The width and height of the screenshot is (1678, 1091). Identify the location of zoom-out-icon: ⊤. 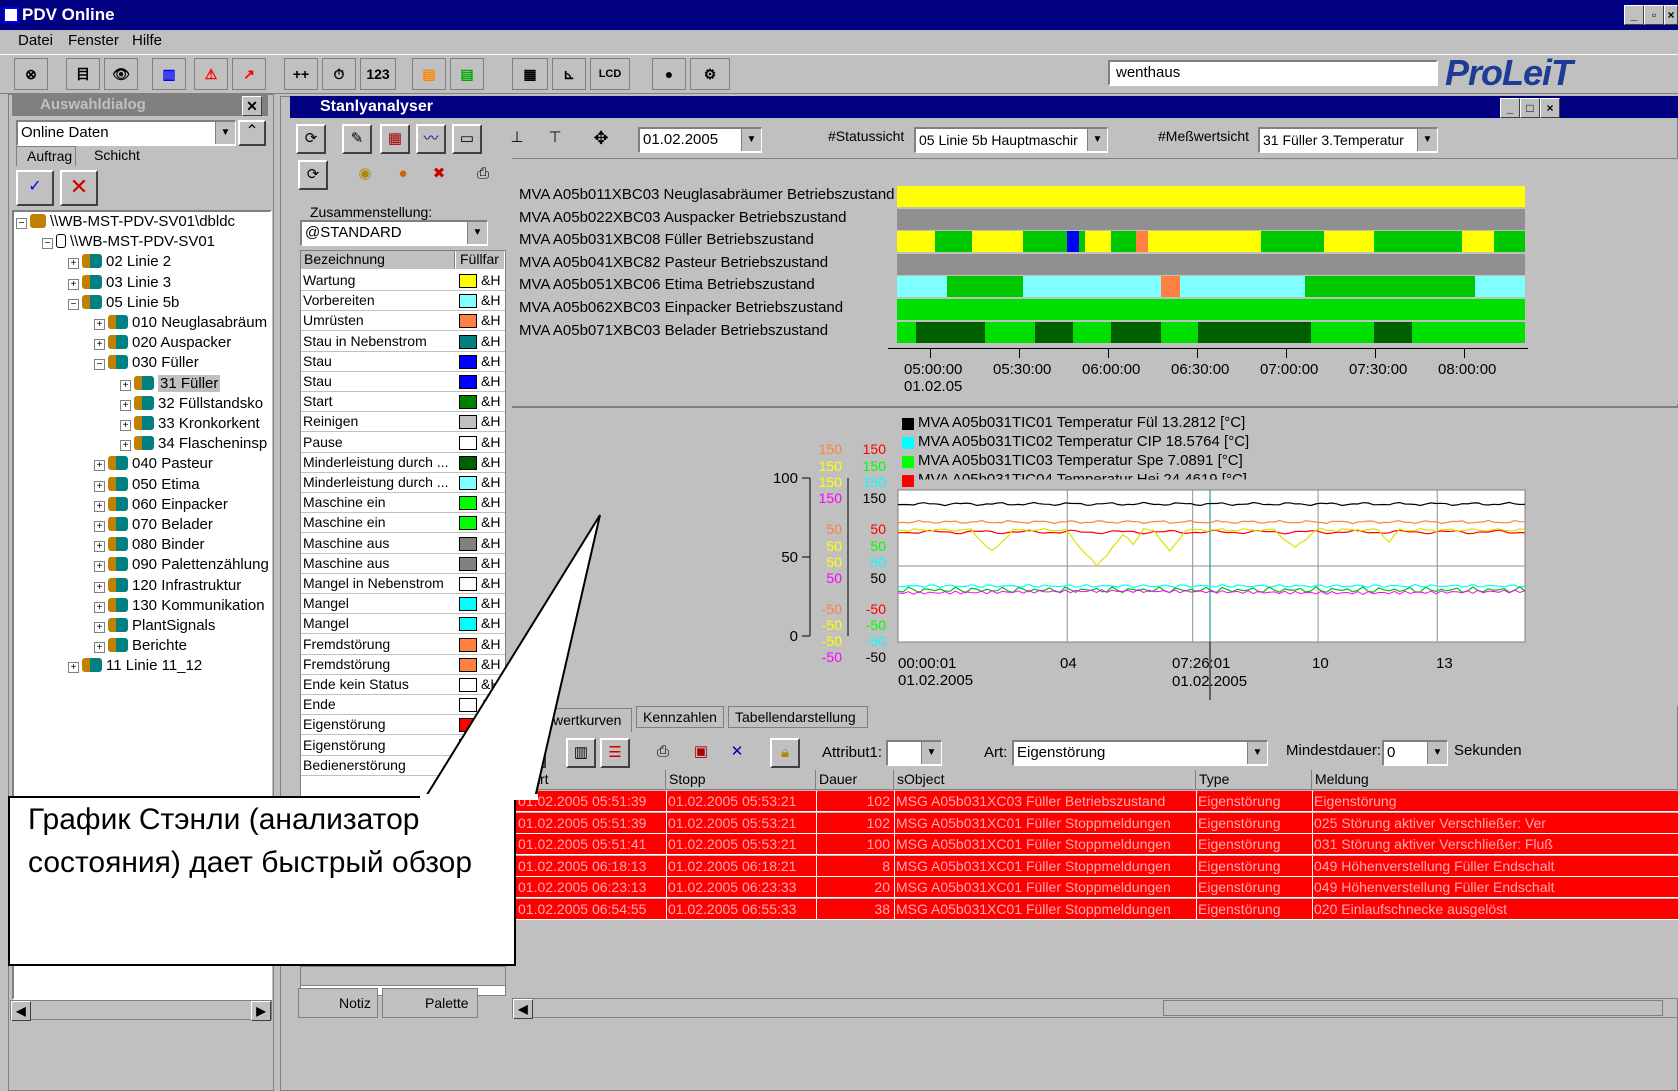
(555, 139).